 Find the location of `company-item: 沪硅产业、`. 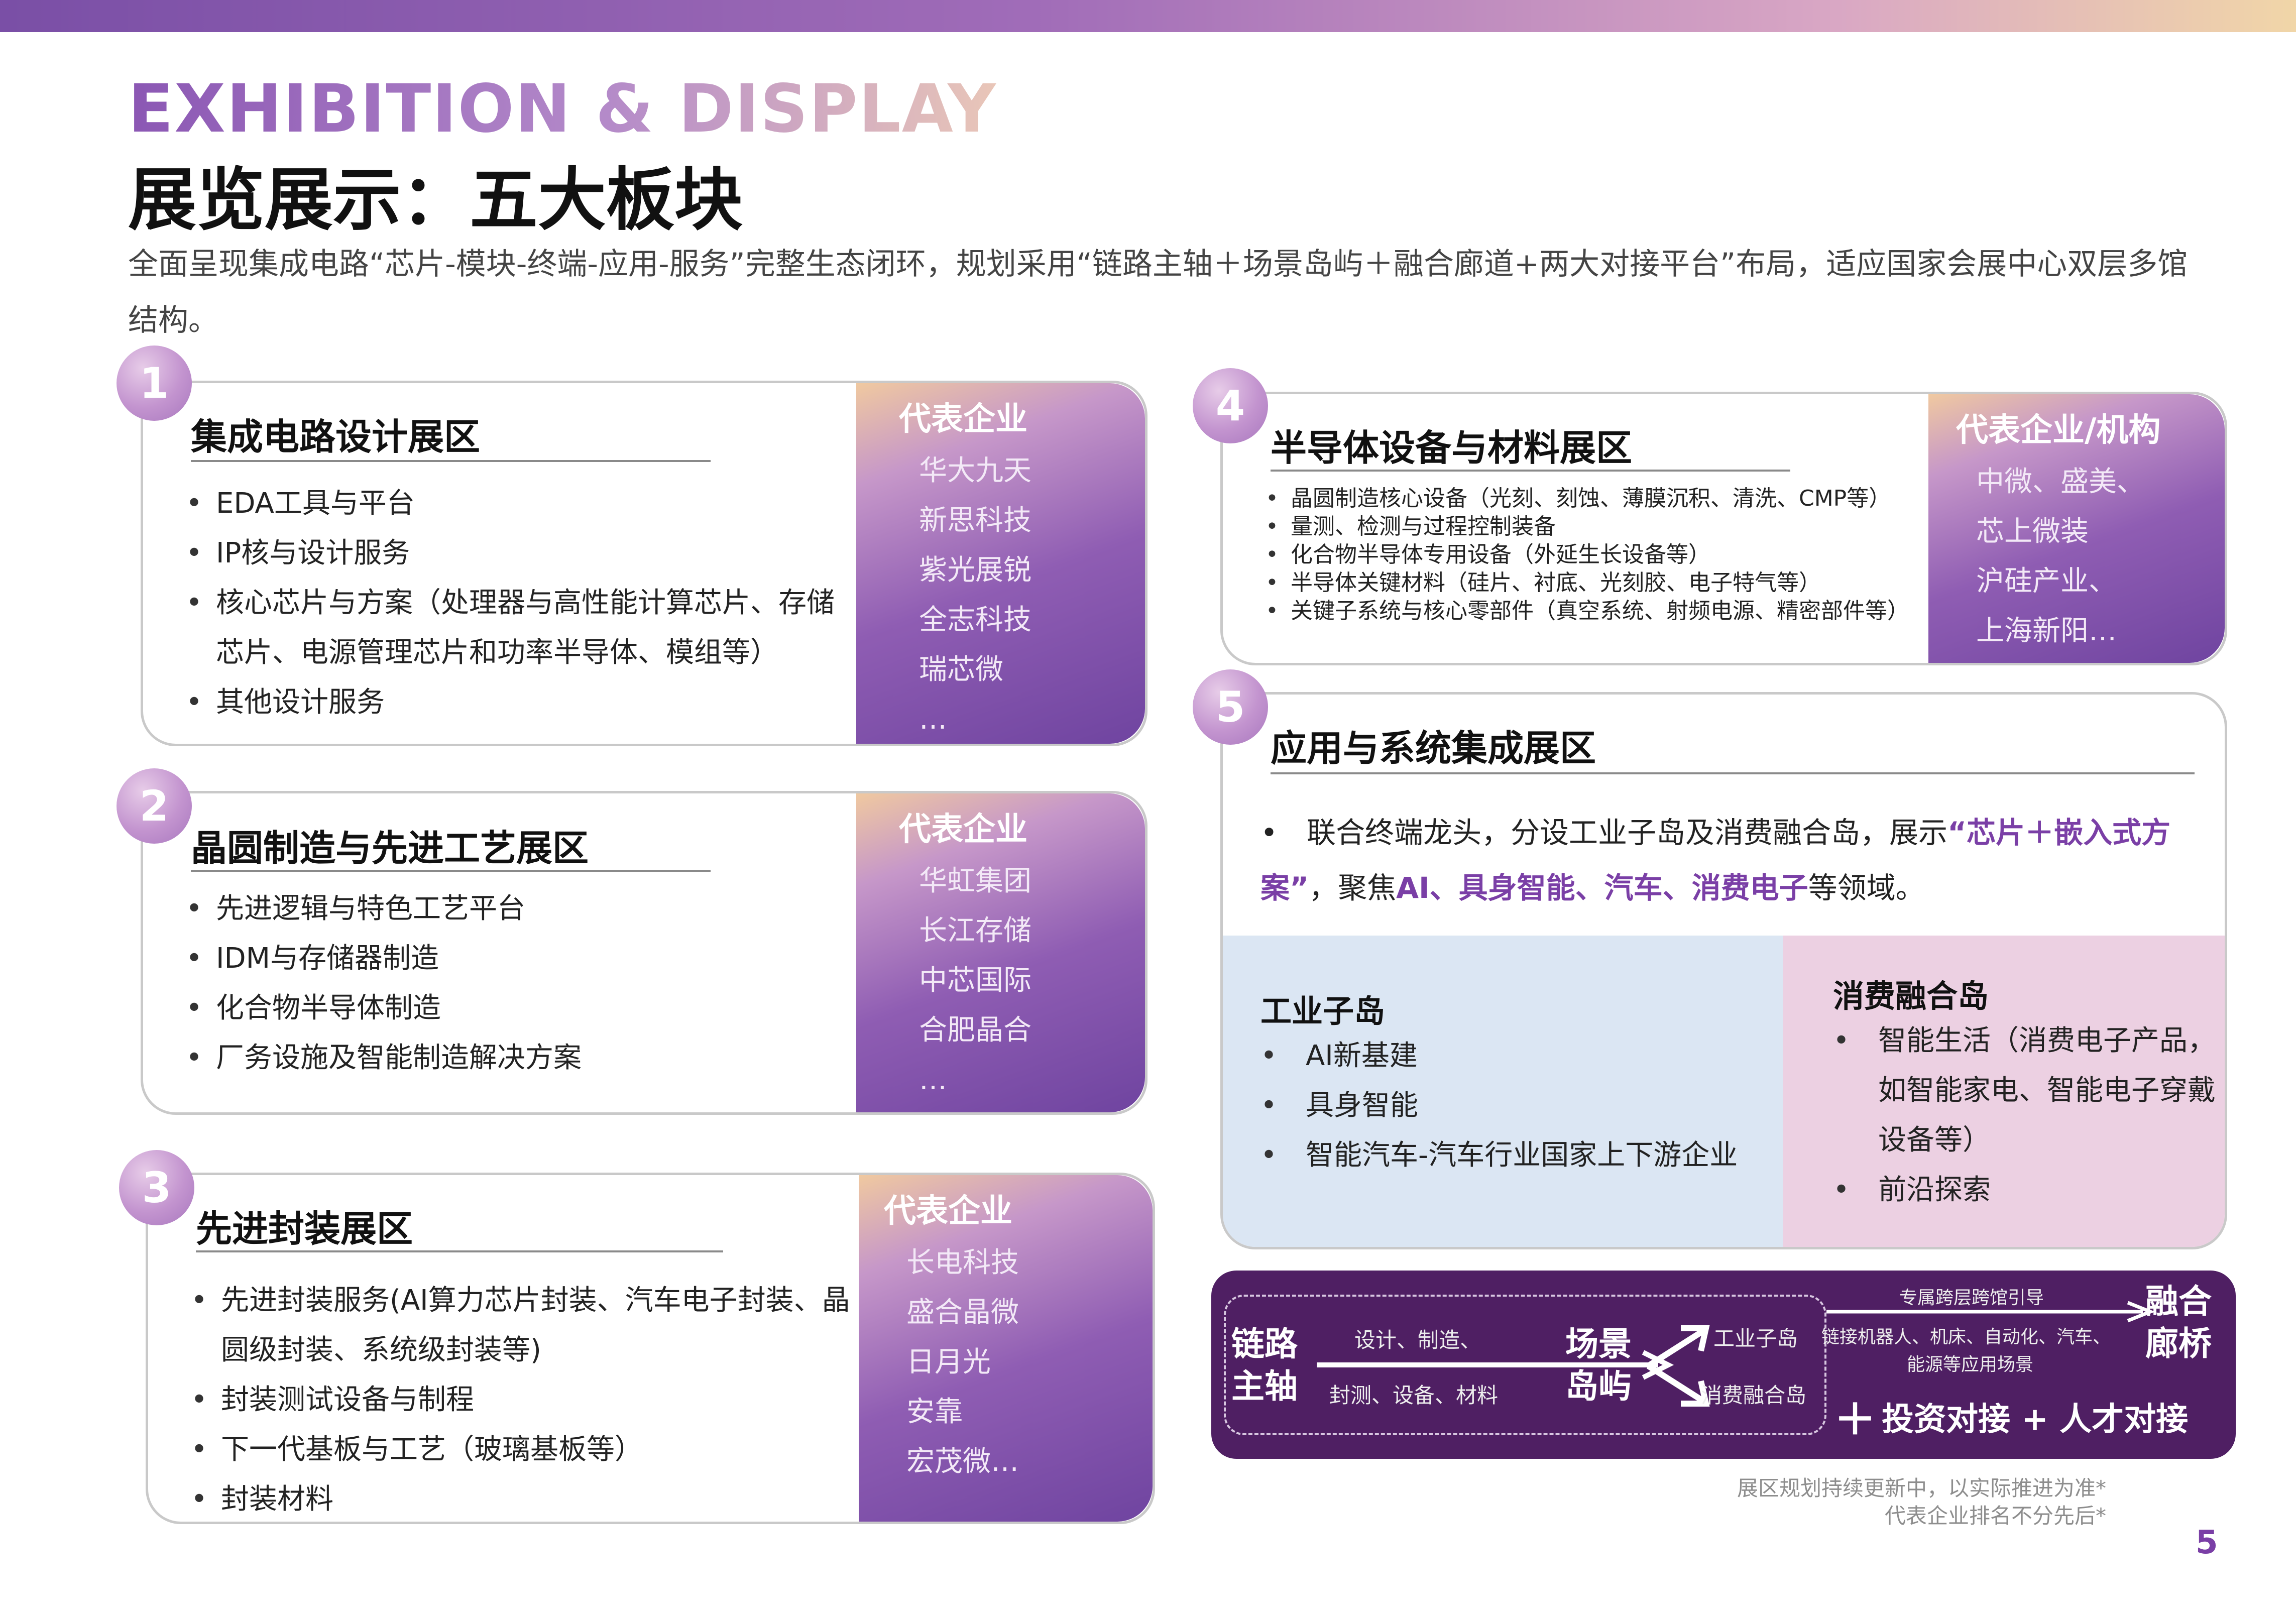

company-item: 沪硅产业、 is located at coordinates (2046, 581).